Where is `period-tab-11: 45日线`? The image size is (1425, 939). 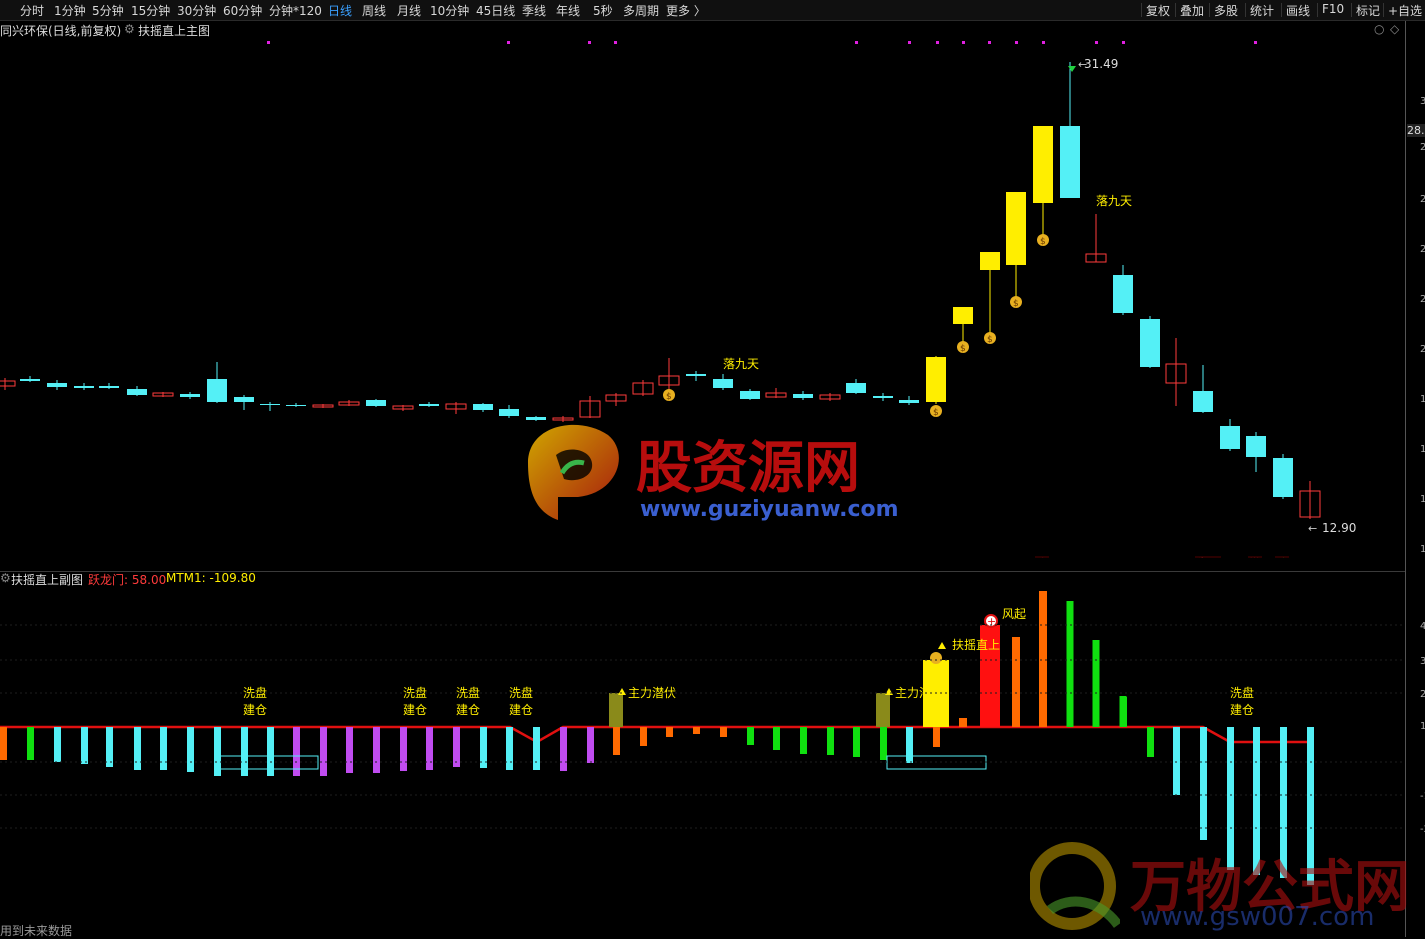
period-tab-11: 45日线 is located at coordinates (495, 10).